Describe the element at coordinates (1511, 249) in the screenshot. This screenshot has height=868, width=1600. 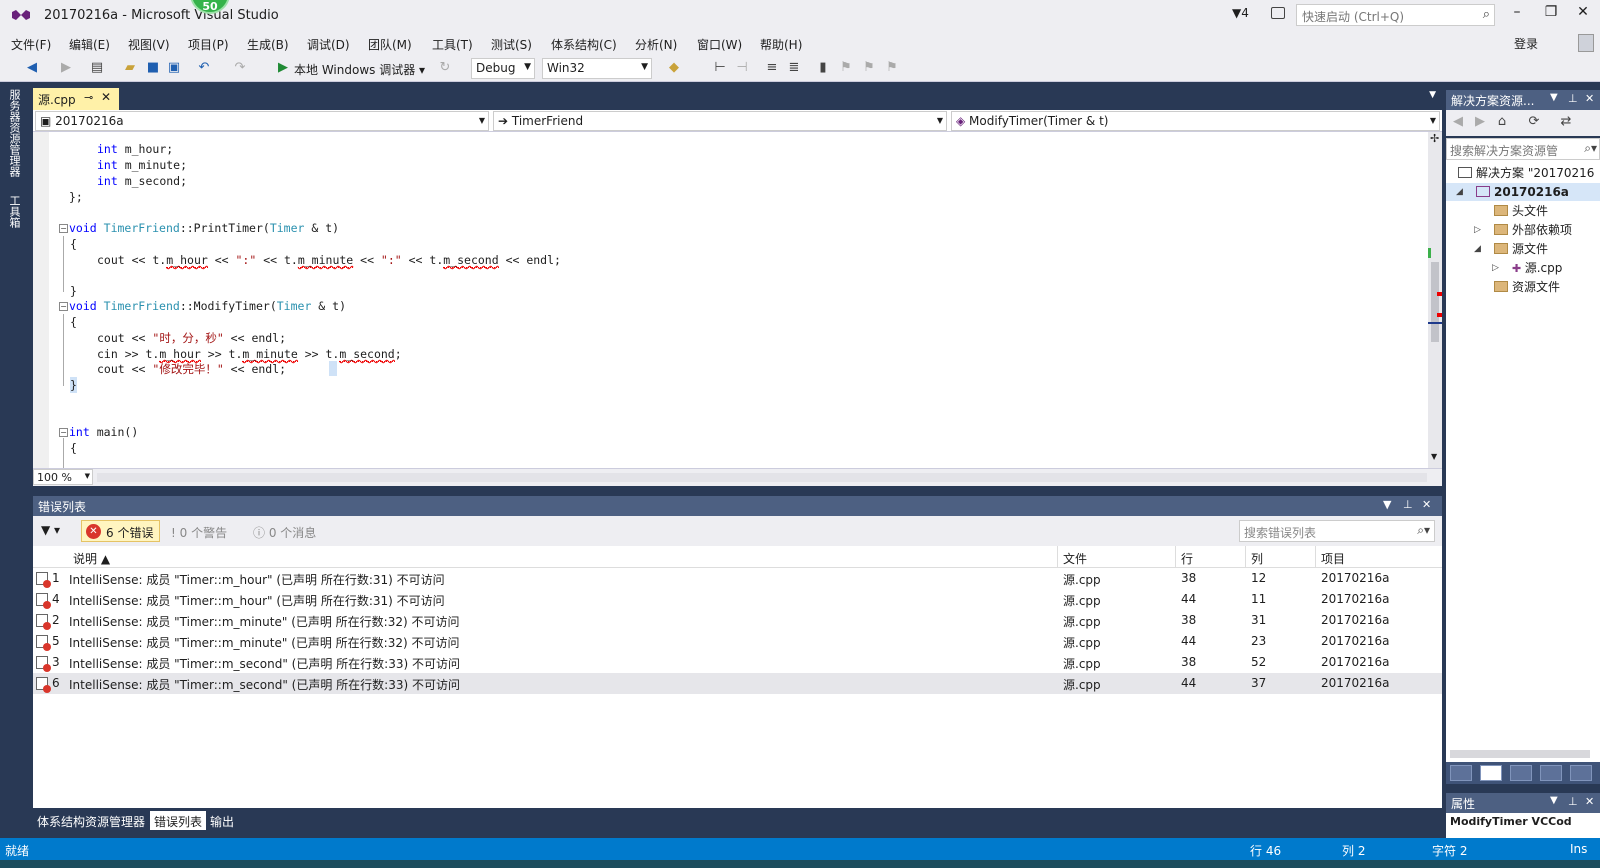
I see `tree-item-sources: ◢ 源文件` at that location.